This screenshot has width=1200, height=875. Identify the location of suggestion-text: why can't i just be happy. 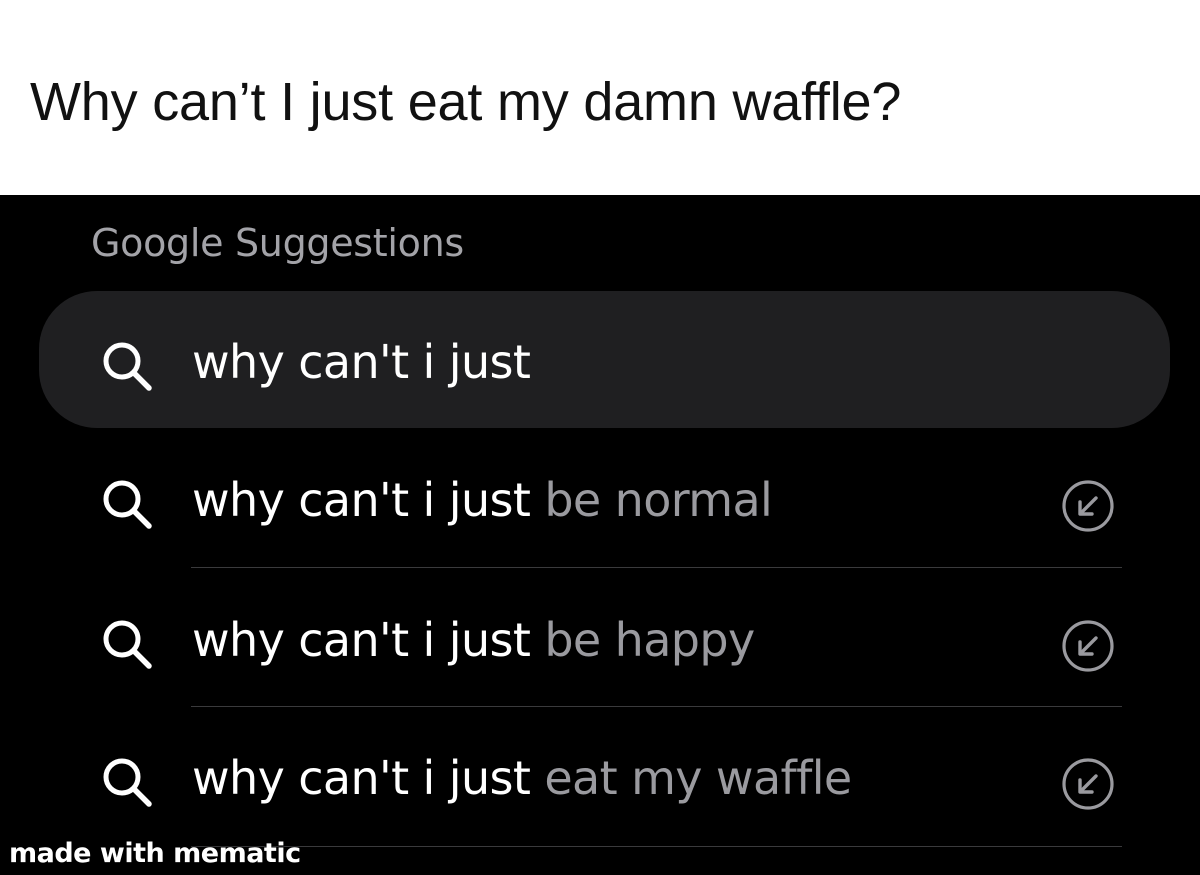
(473, 640).